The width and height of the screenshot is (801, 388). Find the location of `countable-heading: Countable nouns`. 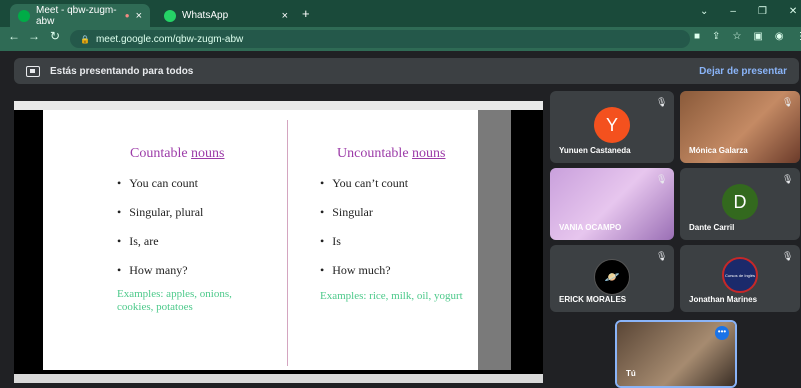

countable-heading: Countable nouns is located at coordinates (177, 154).